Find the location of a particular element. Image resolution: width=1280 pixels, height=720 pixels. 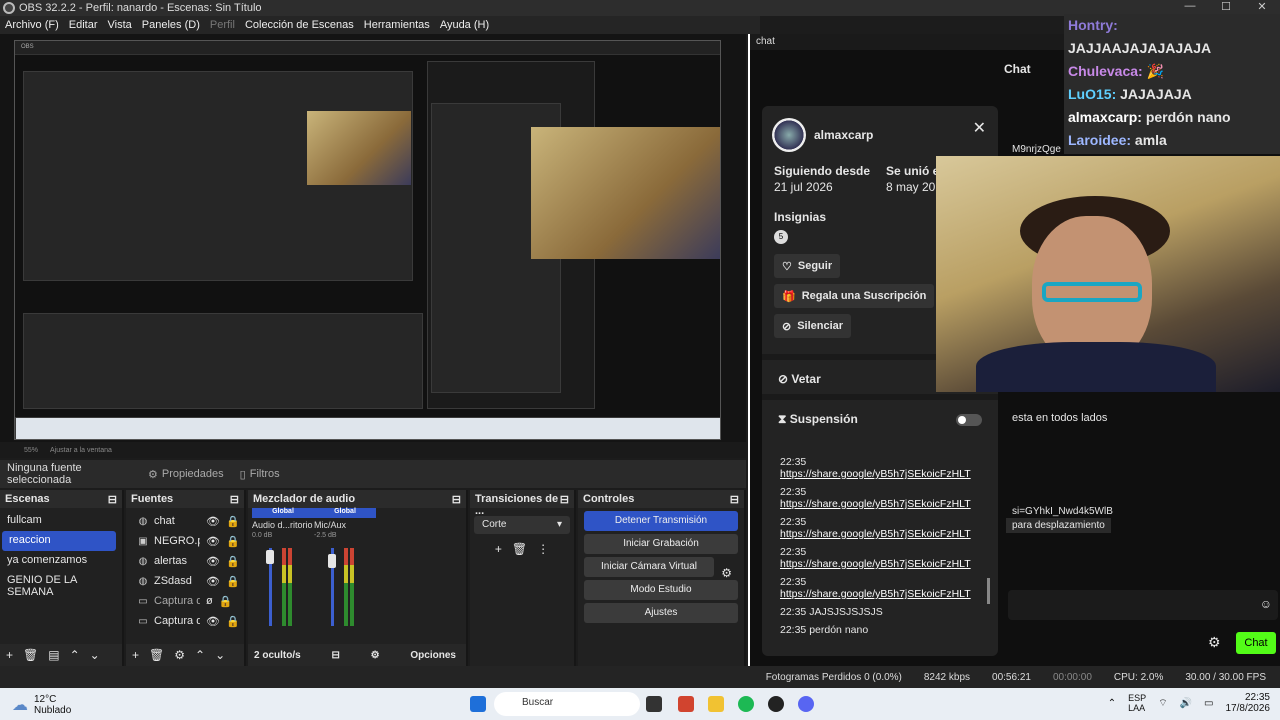

add-icon: + is located at coordinates (498, 549).